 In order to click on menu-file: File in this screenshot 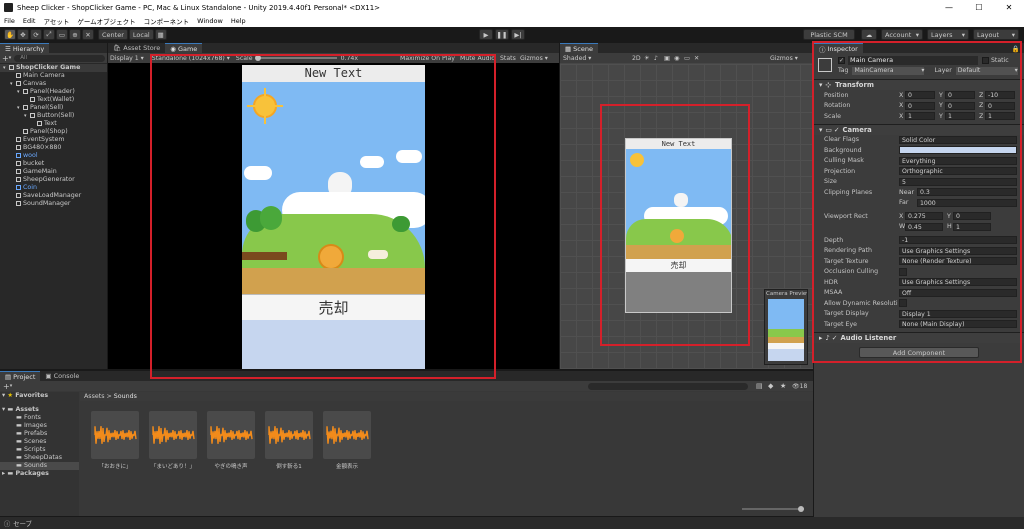, I will do `click(9, 21)`.